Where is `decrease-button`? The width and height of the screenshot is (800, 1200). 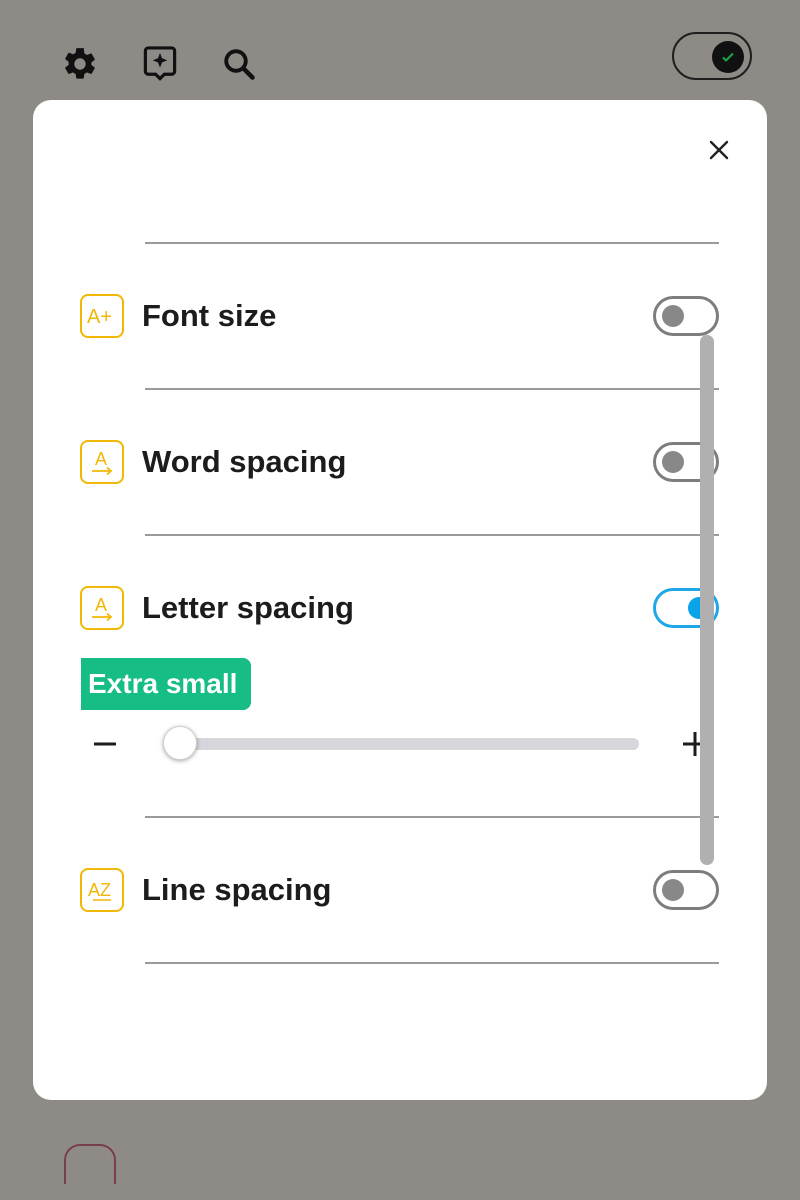
decrease-button is located at coordinates (105, 744).